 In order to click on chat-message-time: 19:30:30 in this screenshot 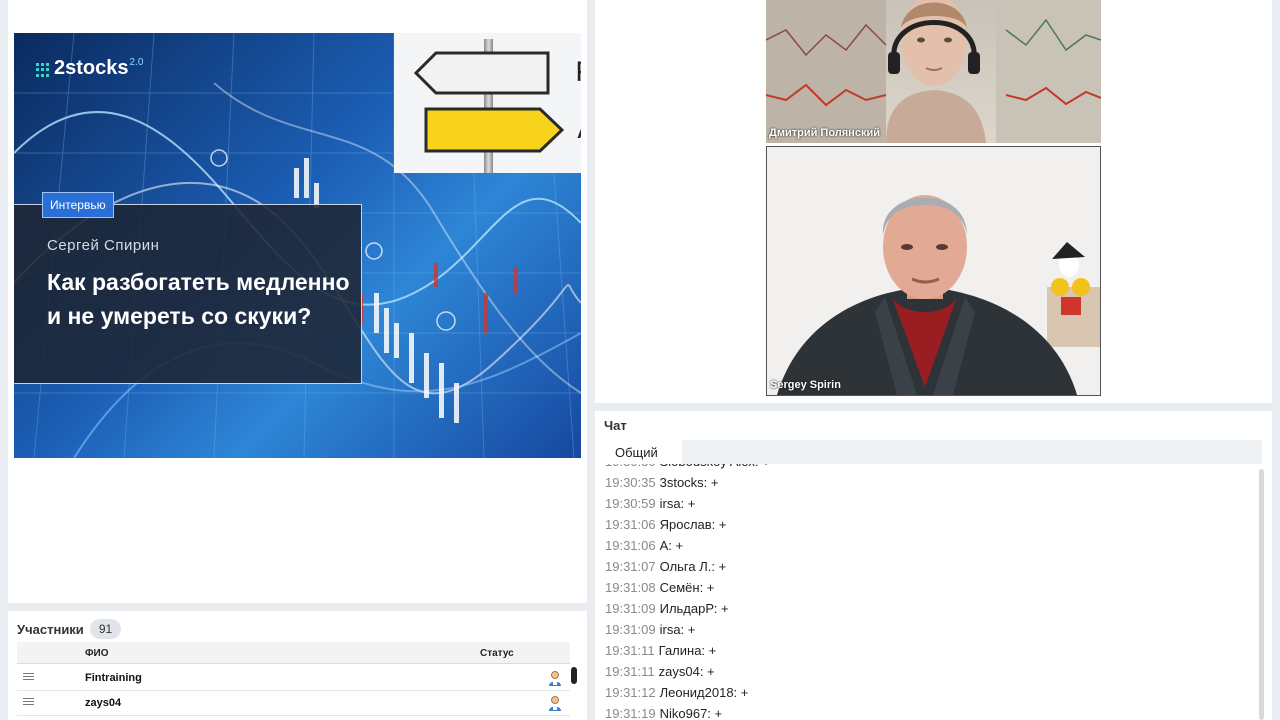, I will do `click(630, 466)`.